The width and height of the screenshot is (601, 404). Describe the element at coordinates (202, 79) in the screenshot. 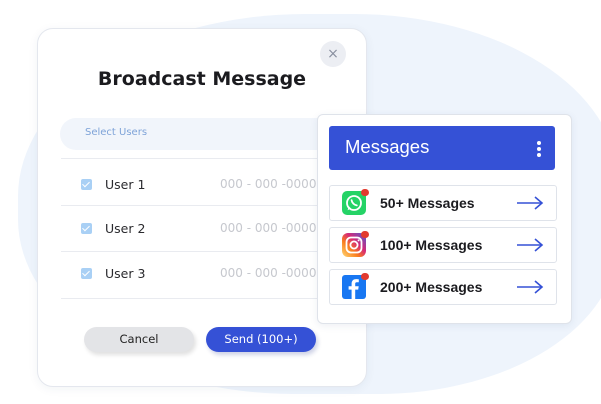

I see `dialog-title: Broadcast Message` at that location.